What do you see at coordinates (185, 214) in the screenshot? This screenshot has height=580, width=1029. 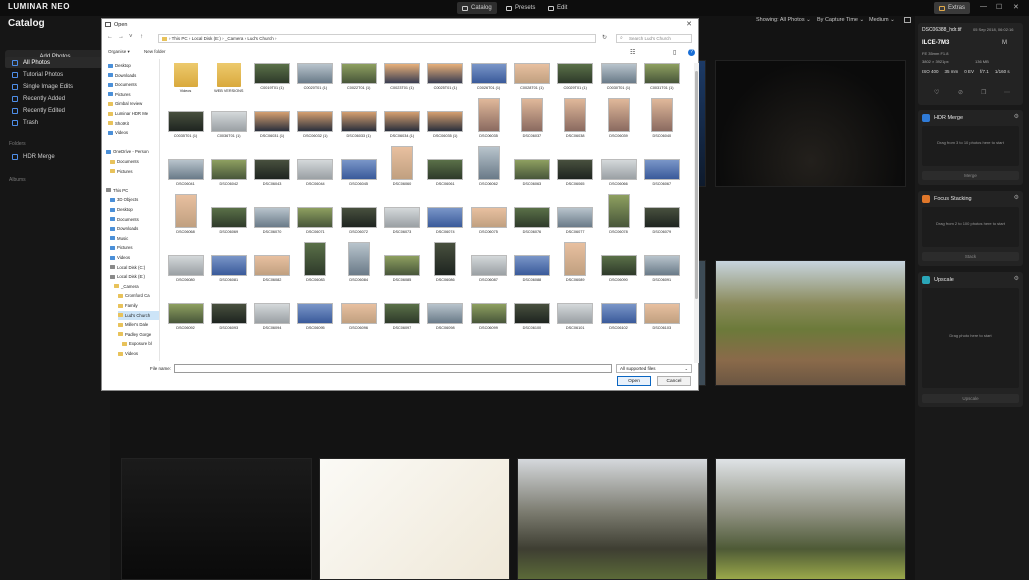 I see `file-thumbnail: DSC06068` at bounding box center [185, 214].